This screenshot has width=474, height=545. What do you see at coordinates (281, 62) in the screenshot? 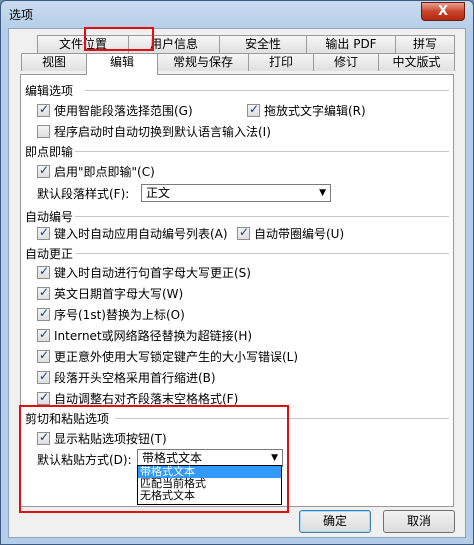
I see `tab-print: 打印` at bounding box center [281, 62].